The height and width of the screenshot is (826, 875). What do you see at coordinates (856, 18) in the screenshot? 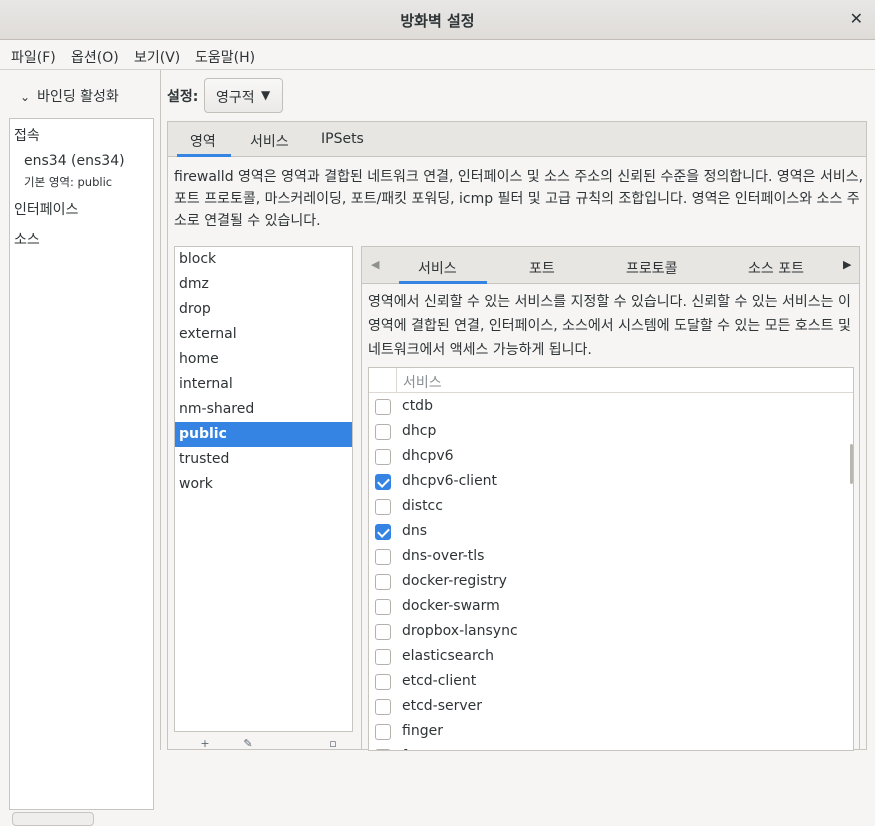
I see `close-icon: ✕` at bounding box center [856, 18].